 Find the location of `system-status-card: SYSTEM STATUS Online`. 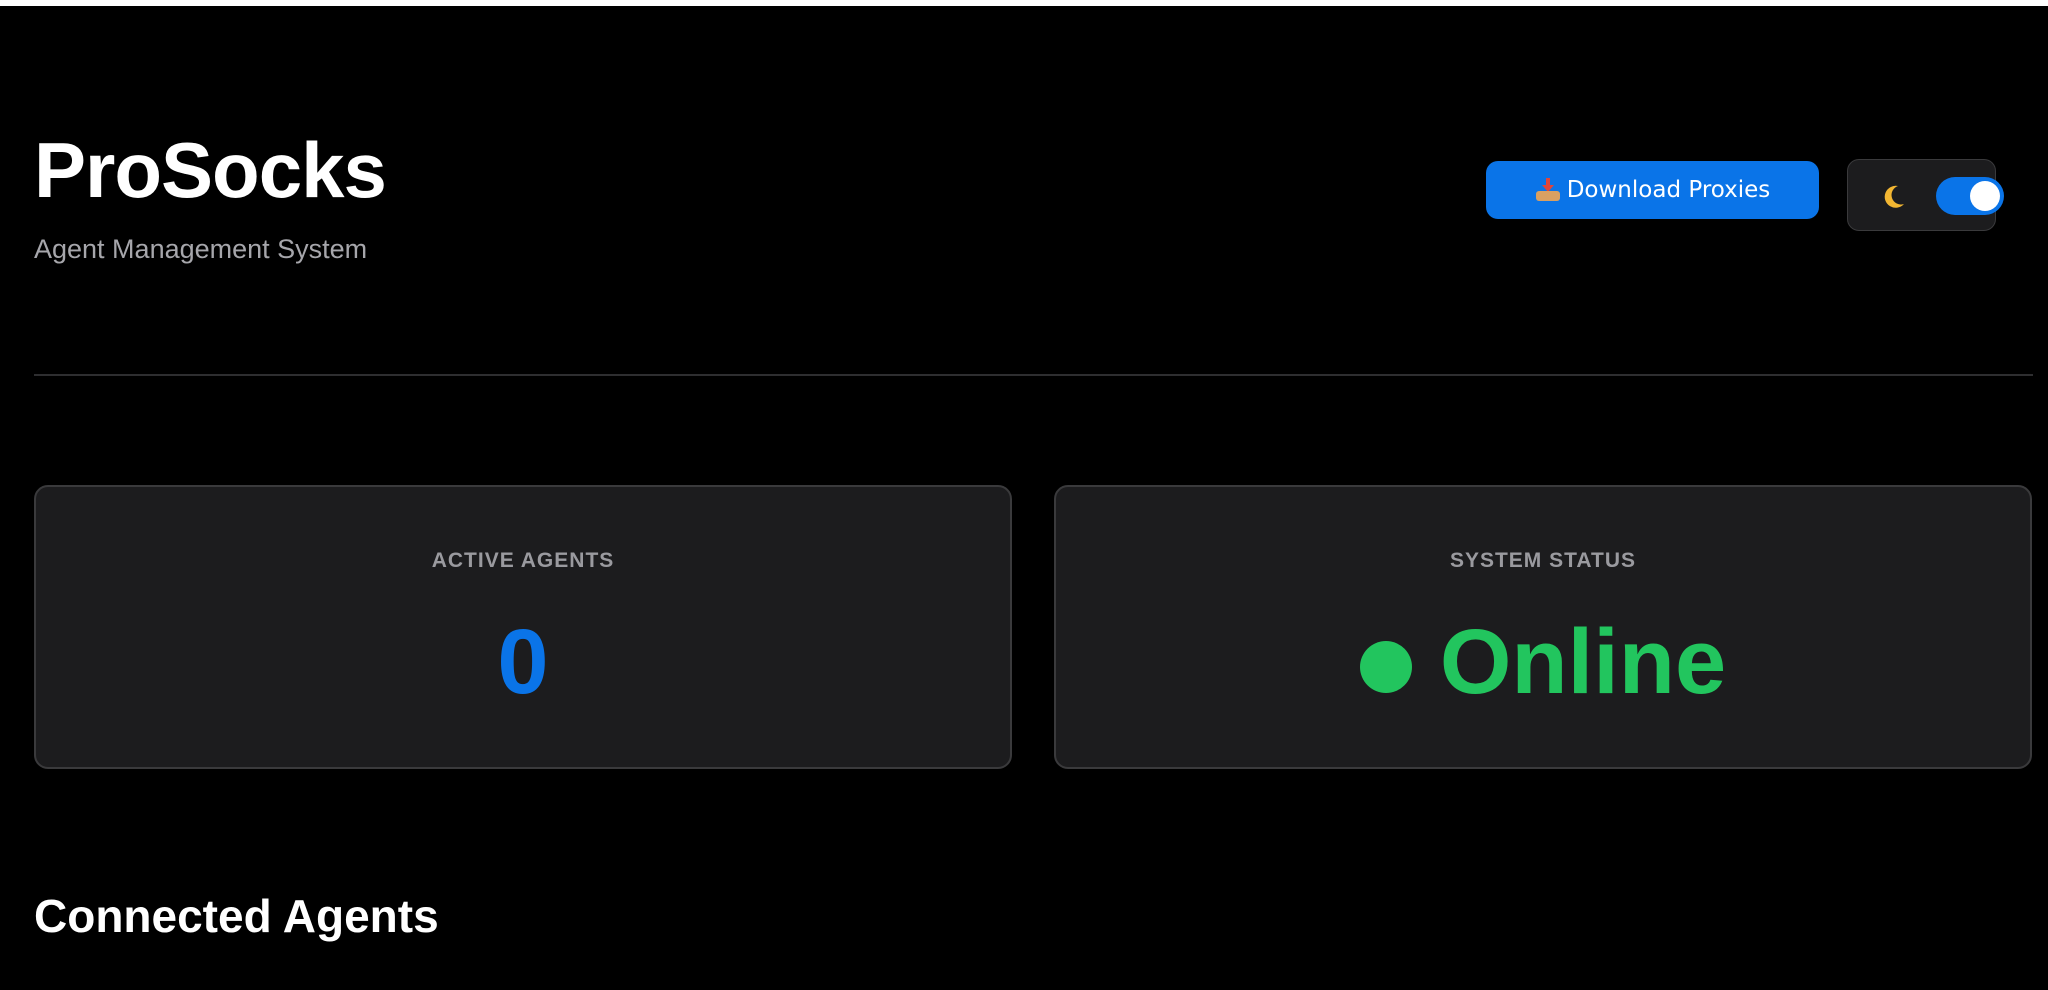

system-status-card: SYSTEM STATUS Online is located at coordinates (1543, 627).